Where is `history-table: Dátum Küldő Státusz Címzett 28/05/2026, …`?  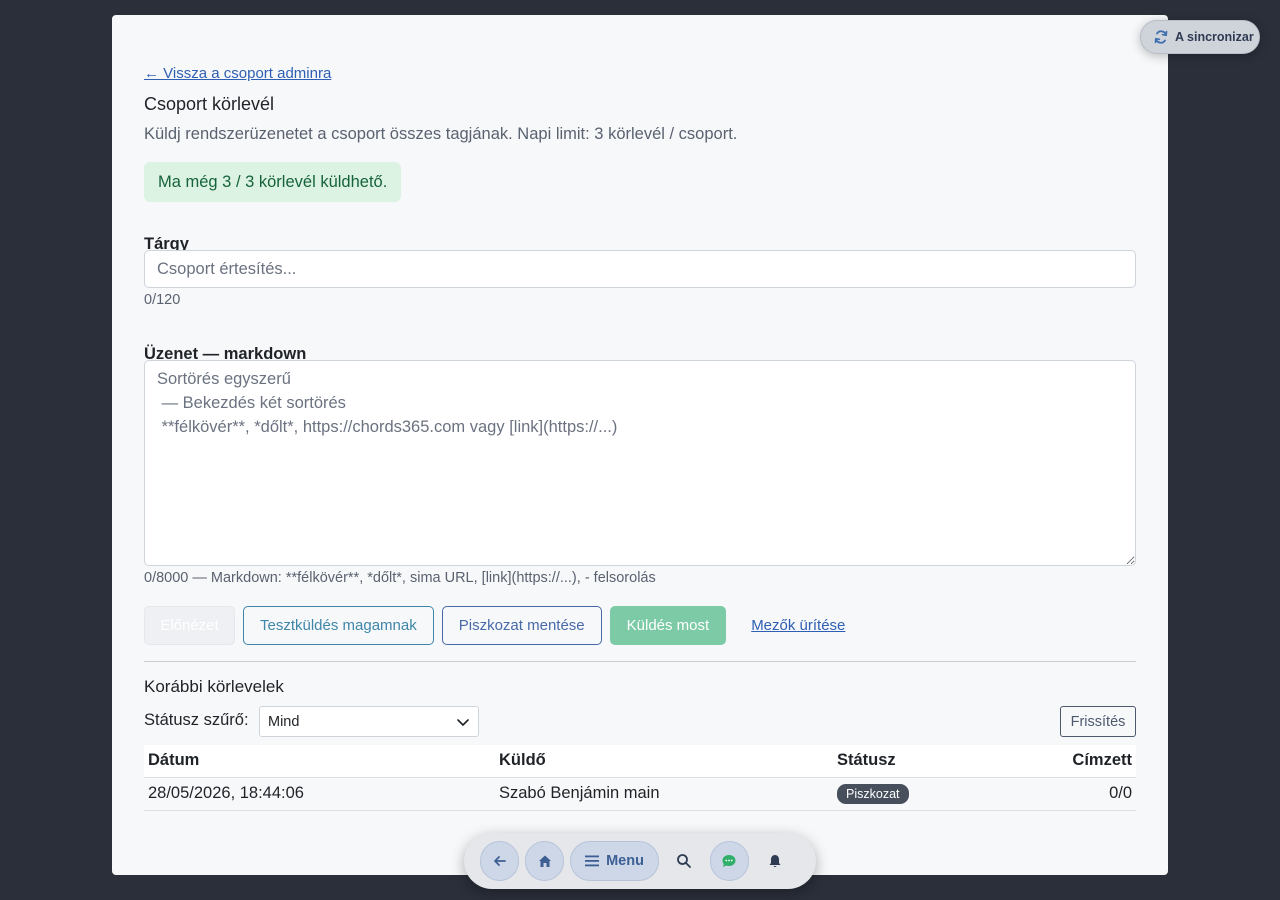 history-table: Dátum Küldő Státusz Címzett 28/05/2026, … is located at coordinates (640, 778).